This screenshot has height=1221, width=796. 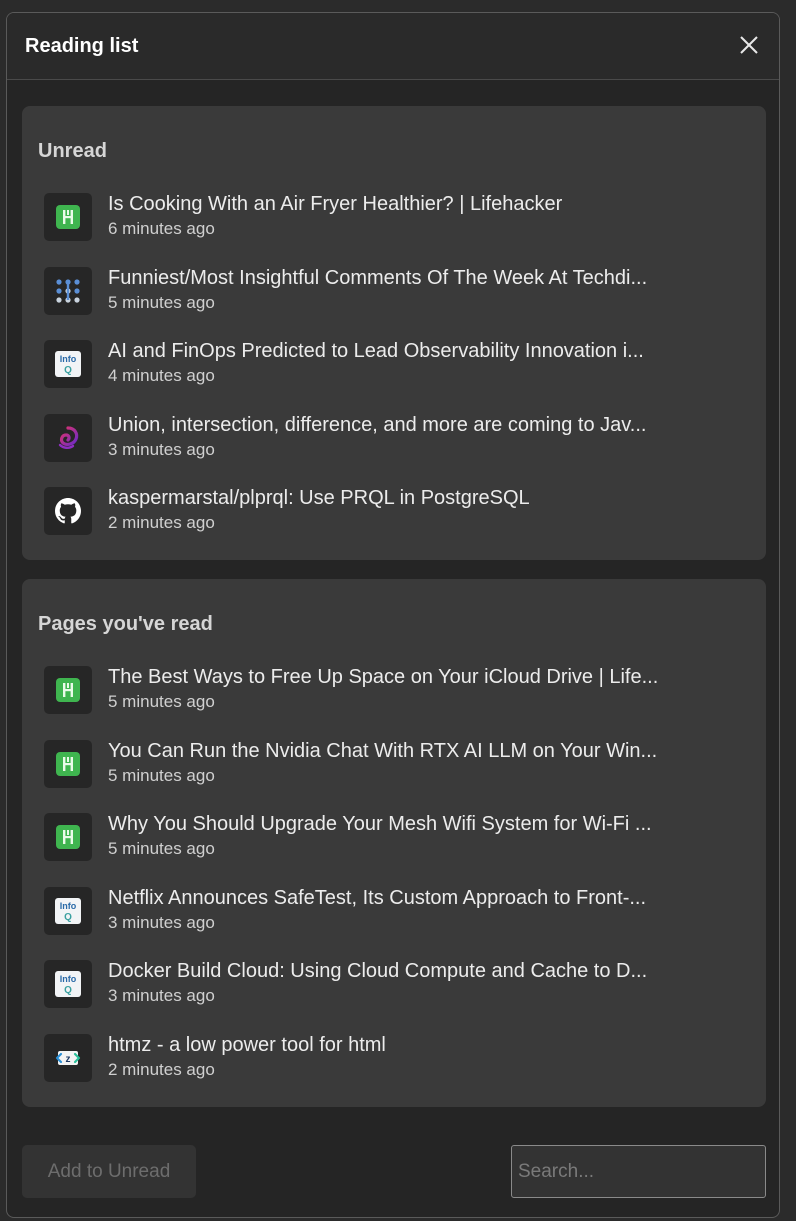 I want to click on add-to-unread-button: Add to Unread, so click(x=109, y=1171).